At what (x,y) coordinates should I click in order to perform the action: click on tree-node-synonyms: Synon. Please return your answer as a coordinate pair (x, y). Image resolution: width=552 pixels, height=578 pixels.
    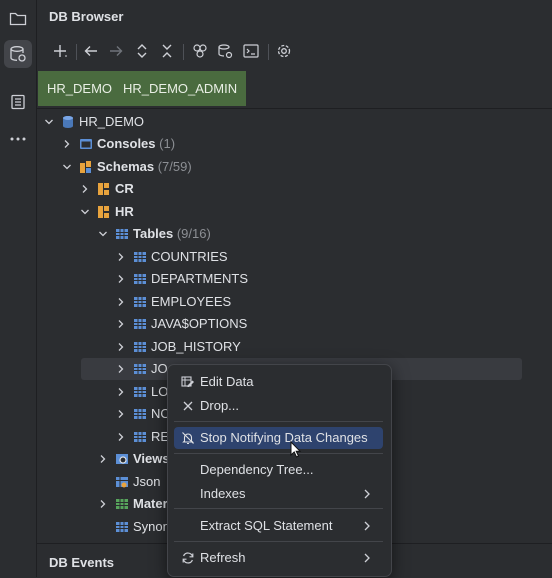
    Looking at the image, I should click on (134, 527).